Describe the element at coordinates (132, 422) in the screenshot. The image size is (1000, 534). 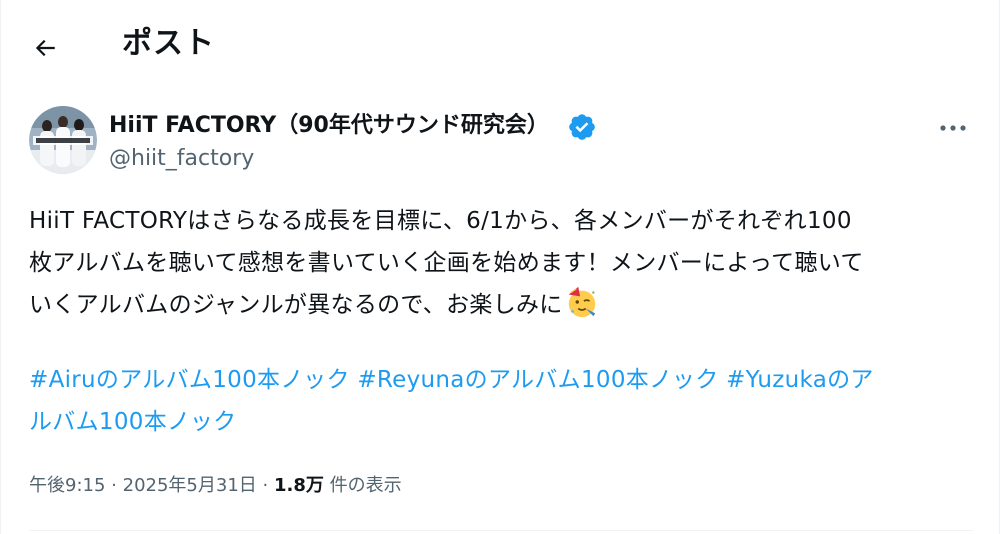
I see `hashtag-link: ルバム100本ノック` at that location.